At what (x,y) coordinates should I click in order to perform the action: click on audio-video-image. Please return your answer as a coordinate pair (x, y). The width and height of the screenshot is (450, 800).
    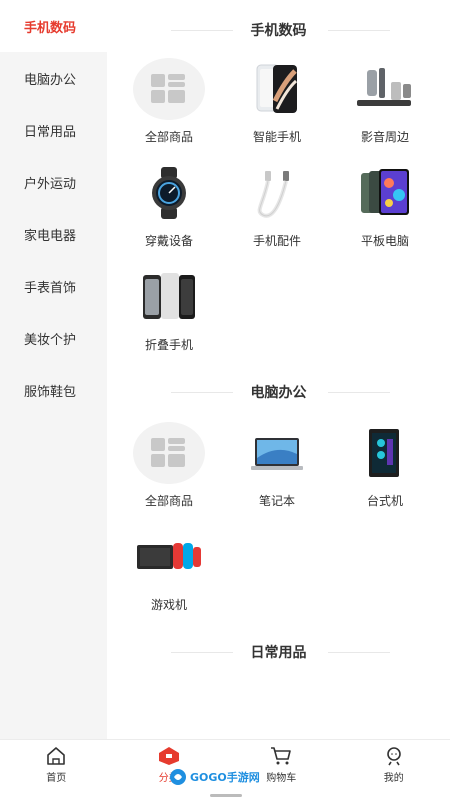
    Looking at the image, I should click on (385, 89).